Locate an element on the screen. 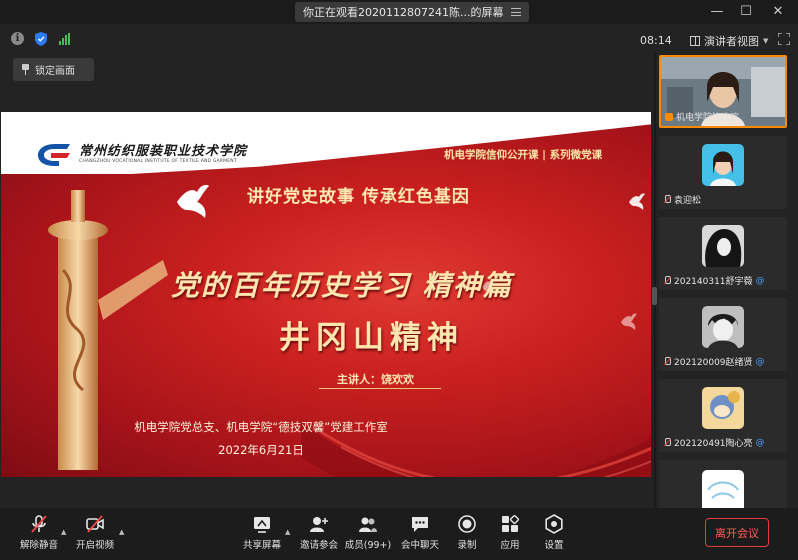  participant-tile is located at coordinates (723, 484).